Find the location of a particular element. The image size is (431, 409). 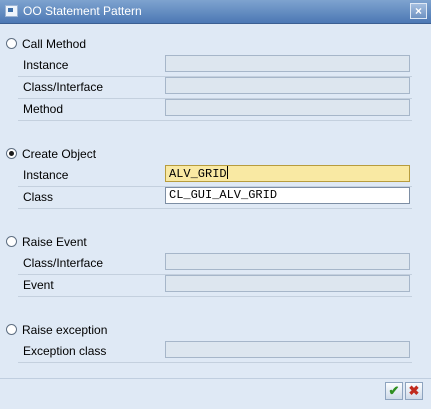

cancel-button: ✖ is located at coordinates (414, 391).